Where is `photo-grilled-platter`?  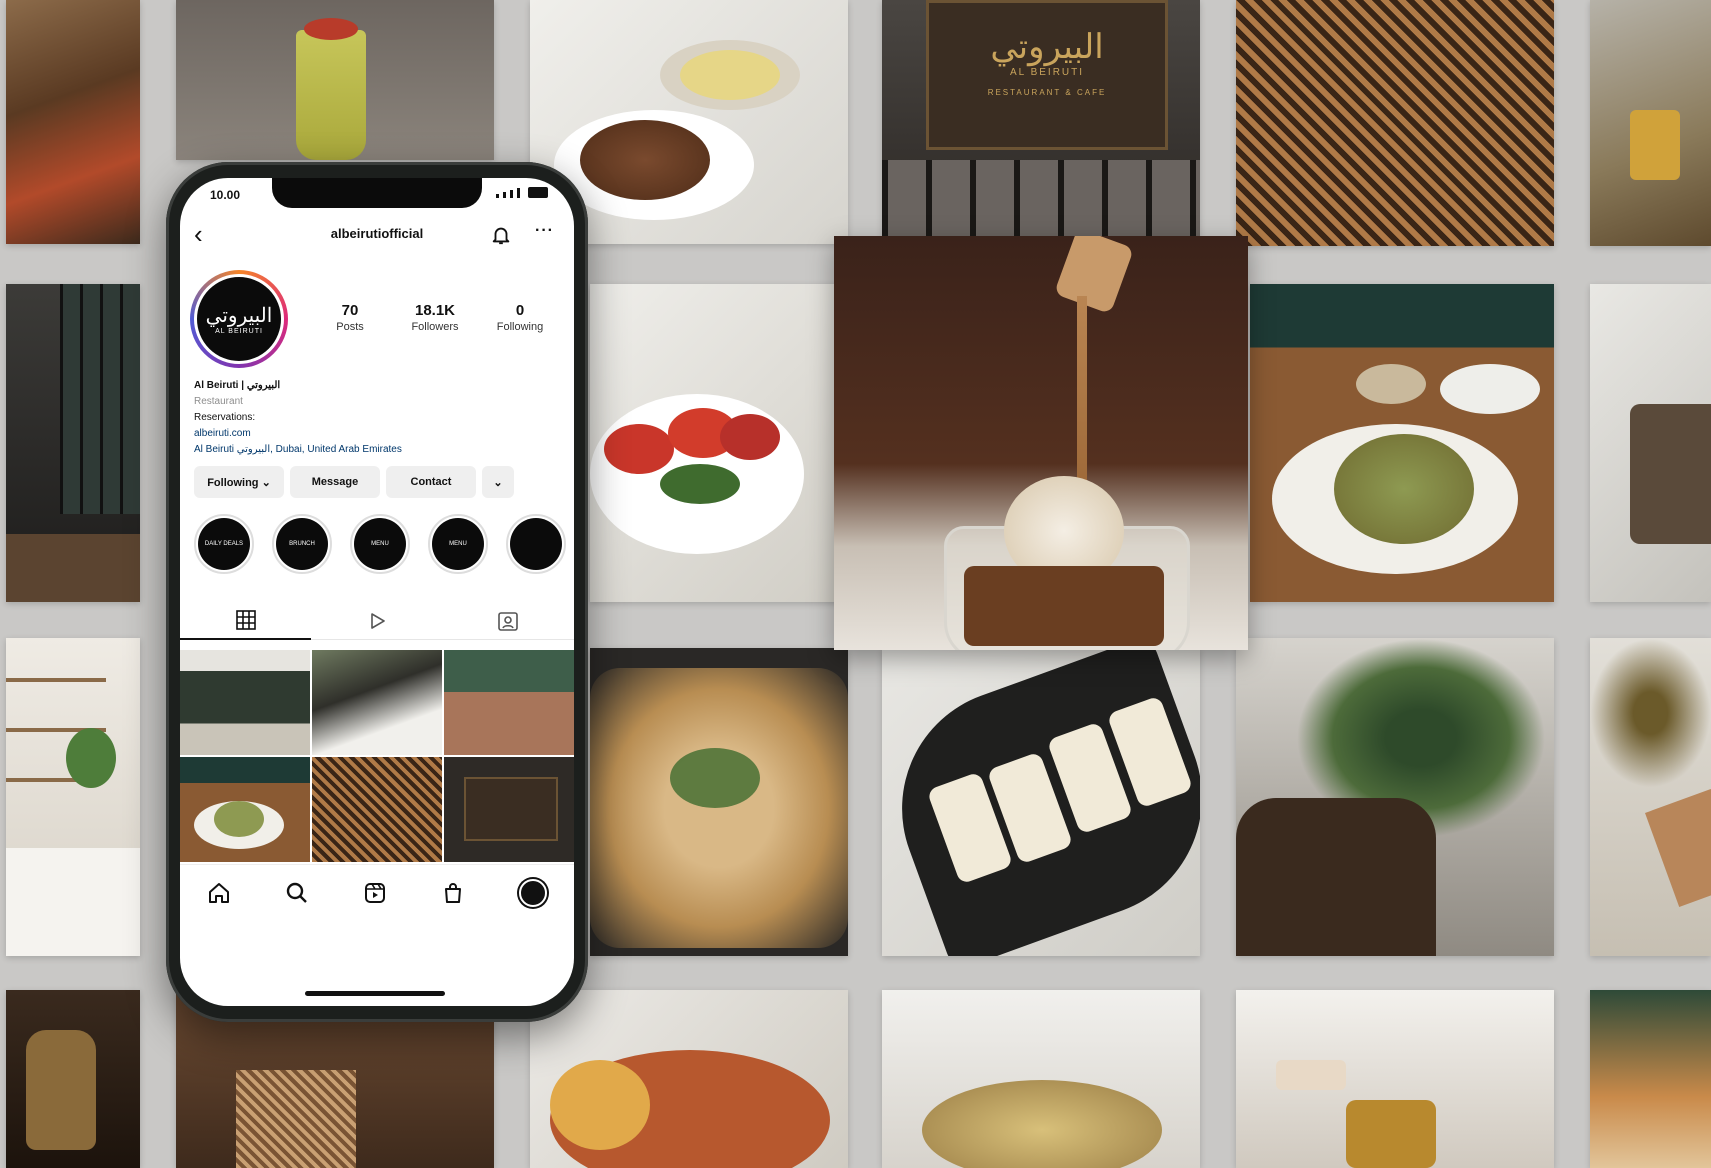
photo-grilled-platter is located at coordinates (73, 122).